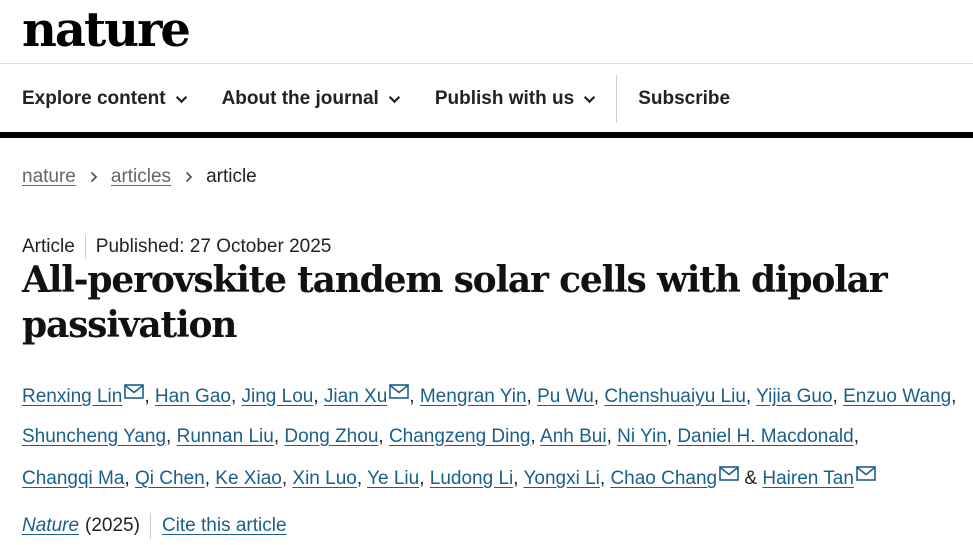 This screenshot has width=973, height=545. What do you see at coordinates (617, 99) in the screenshot?
I see `nav-separator` at bounding box center [617, 99].